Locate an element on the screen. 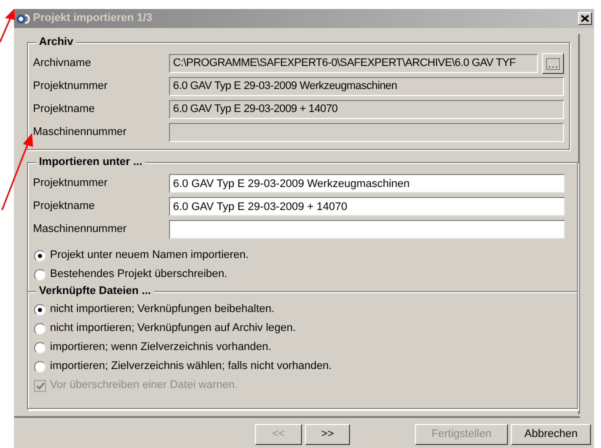 Image resolution: width=601 pixels, height=448 pixels. input-field: 6.0 GAV Typ E 29-03-2009 Werkzeugmaschinen is located at coordinates (367, 183).